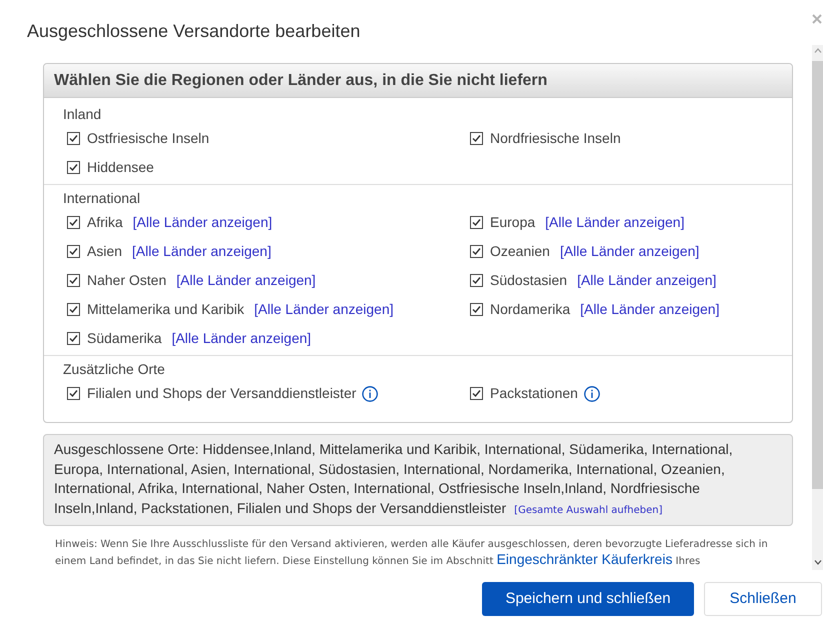 The width and height of the screenshot is (823, 640). Describe the element at coordinates (221, 393) in the screenshot. I see `checkbox-label: Filialen und Shops der Versanddienstleister` at that location.